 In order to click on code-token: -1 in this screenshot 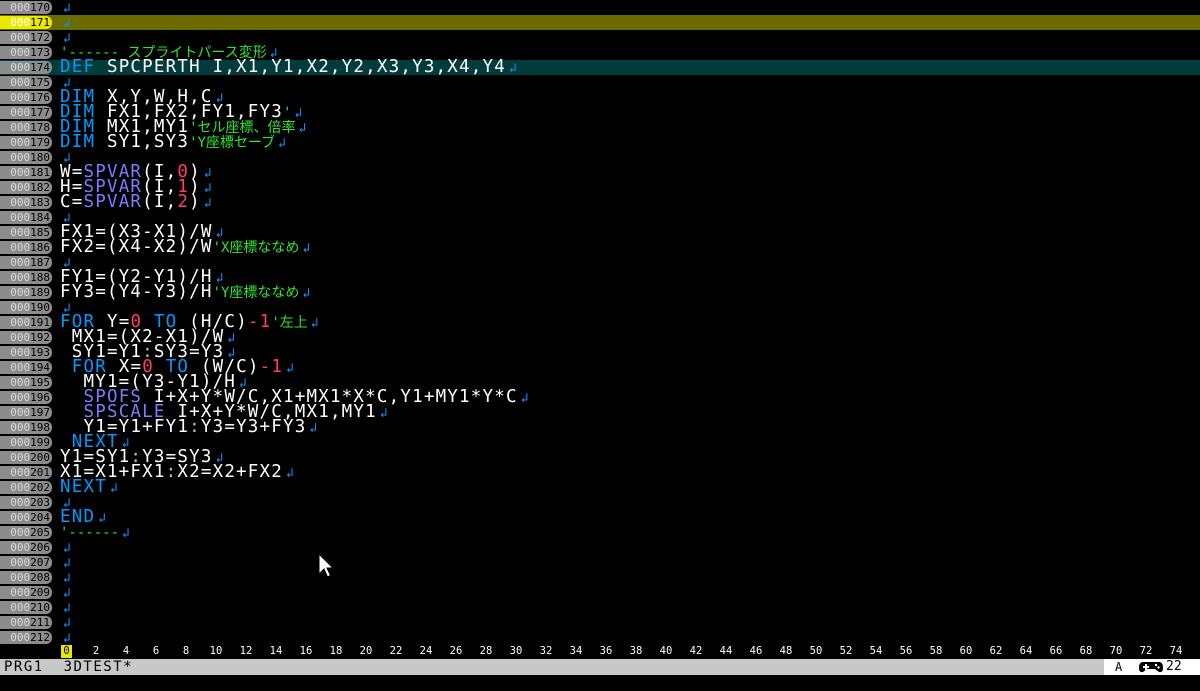, I will do `click(271, 367)`.